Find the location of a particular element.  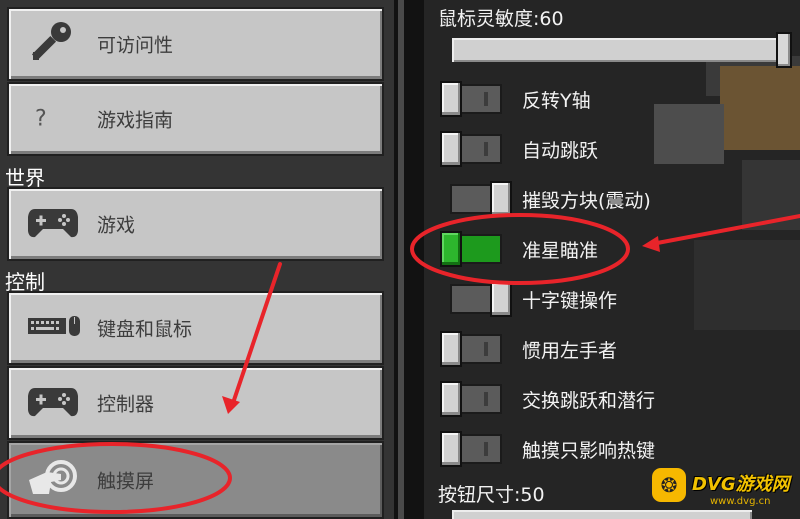

toggle-label-4: 准星瞄准 is located at coordinates (560, 251).